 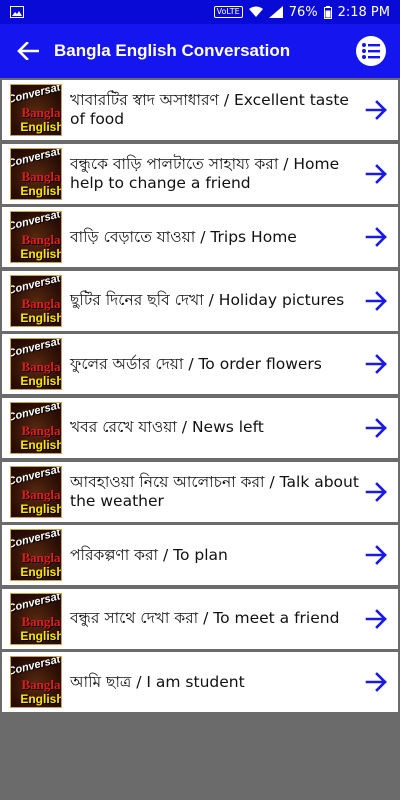 I want to click on list-item-label: পরিকল্পণা করা / To plan, so click(x=149, y=554).